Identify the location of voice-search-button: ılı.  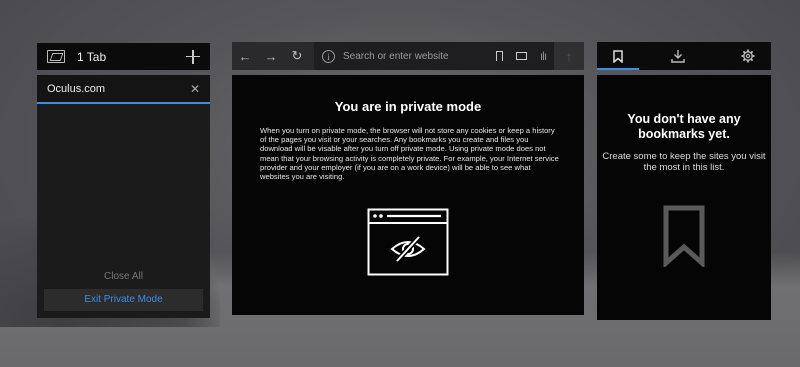
(543, 56).